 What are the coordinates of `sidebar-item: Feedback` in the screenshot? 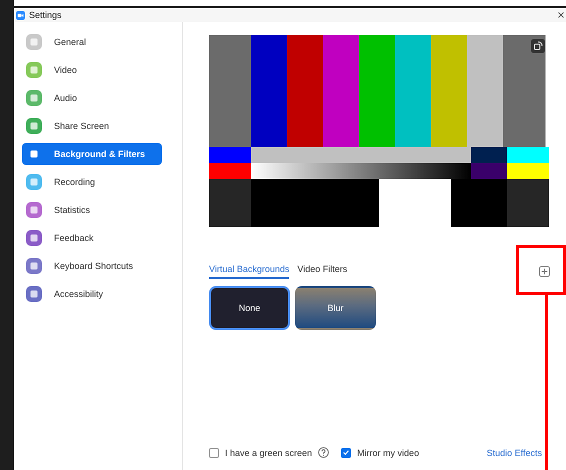 It's located at (92, 238).